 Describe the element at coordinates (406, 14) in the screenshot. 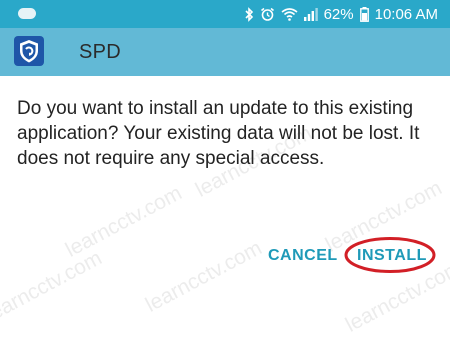

I see `clock: 10:06 AM` at that location.